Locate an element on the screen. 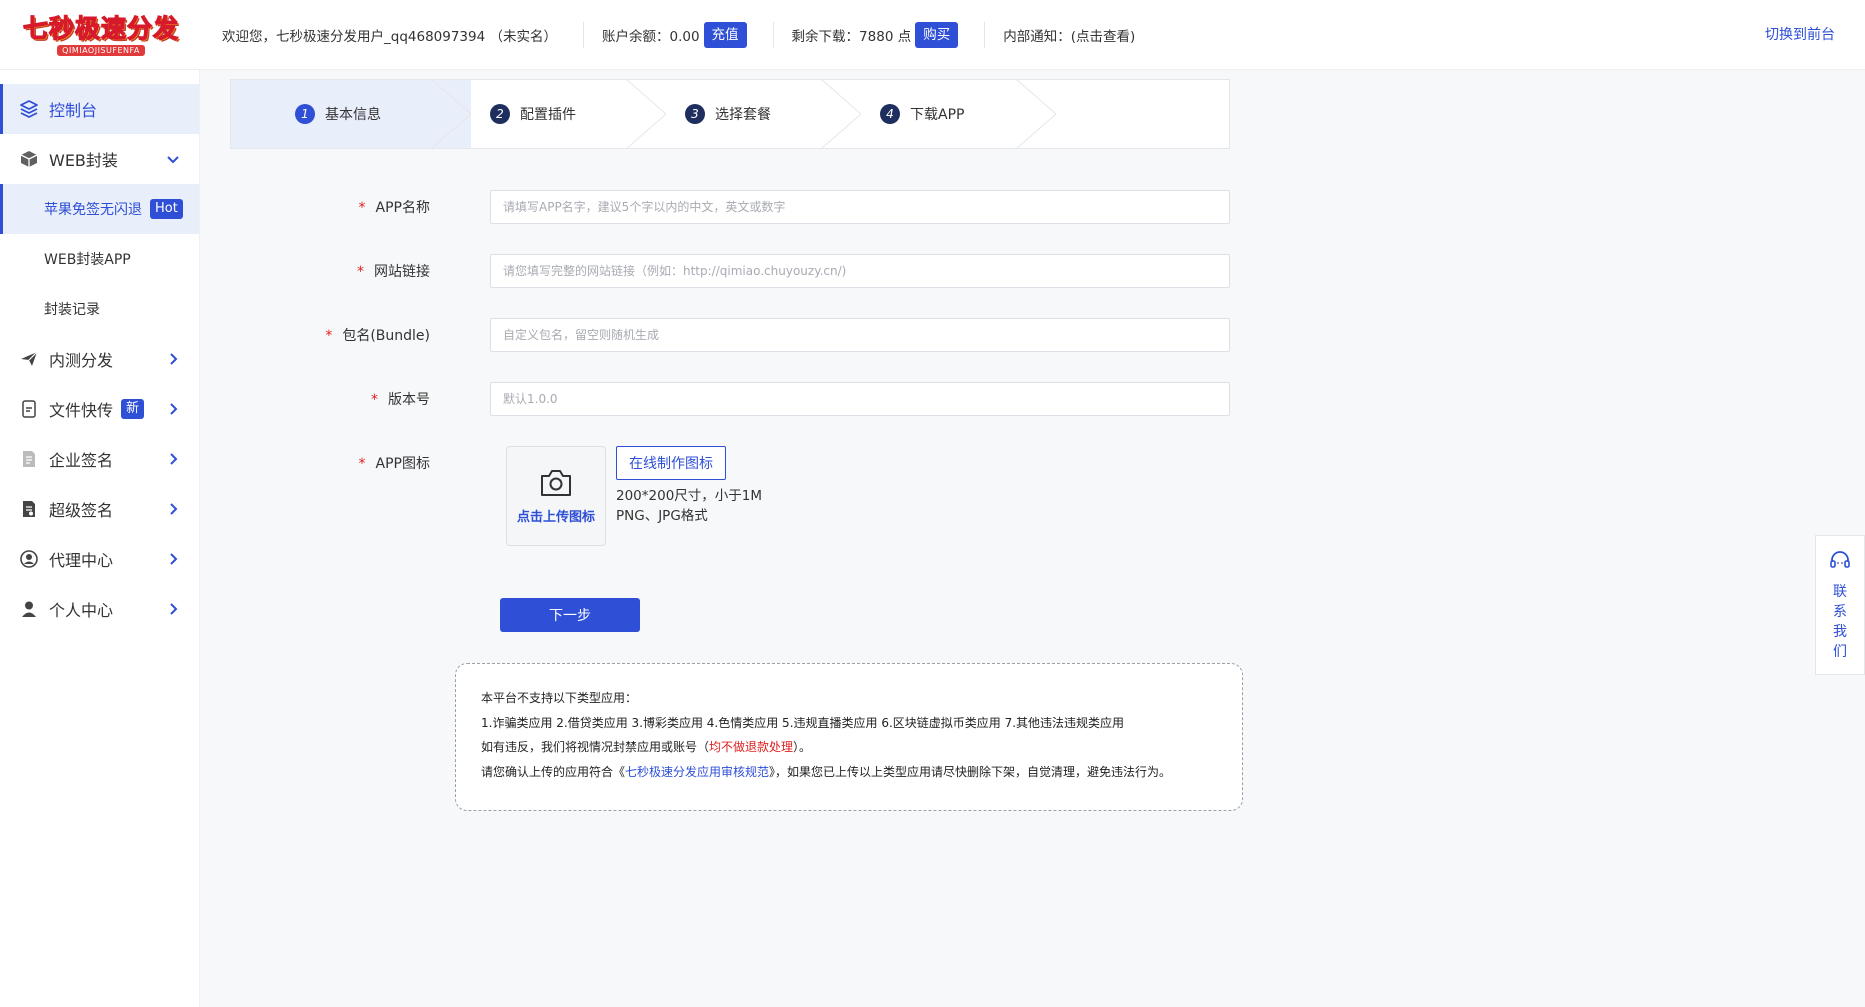 The image size is (1865, 1007). upload-icon-label: 点击上传图标 is located at coordinates (555, 517).